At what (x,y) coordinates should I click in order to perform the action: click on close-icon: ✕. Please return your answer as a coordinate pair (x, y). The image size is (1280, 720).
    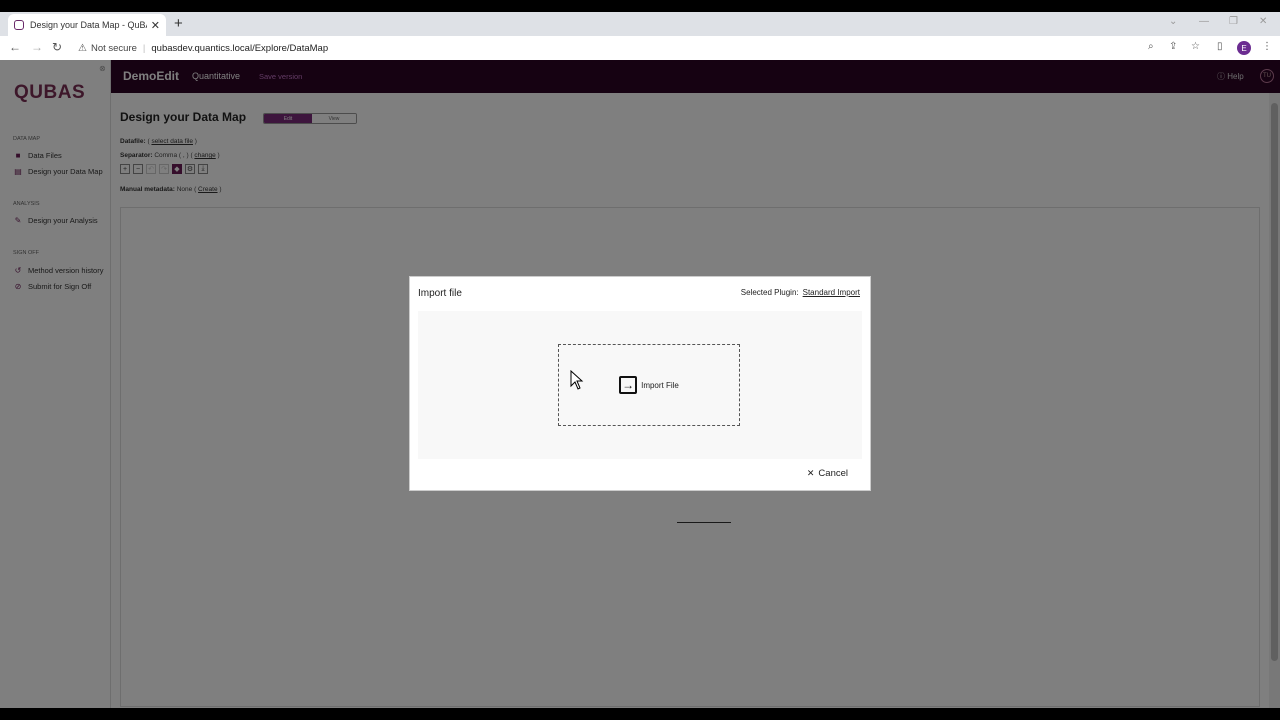
    Looking at the image, I should click on (810, 473).